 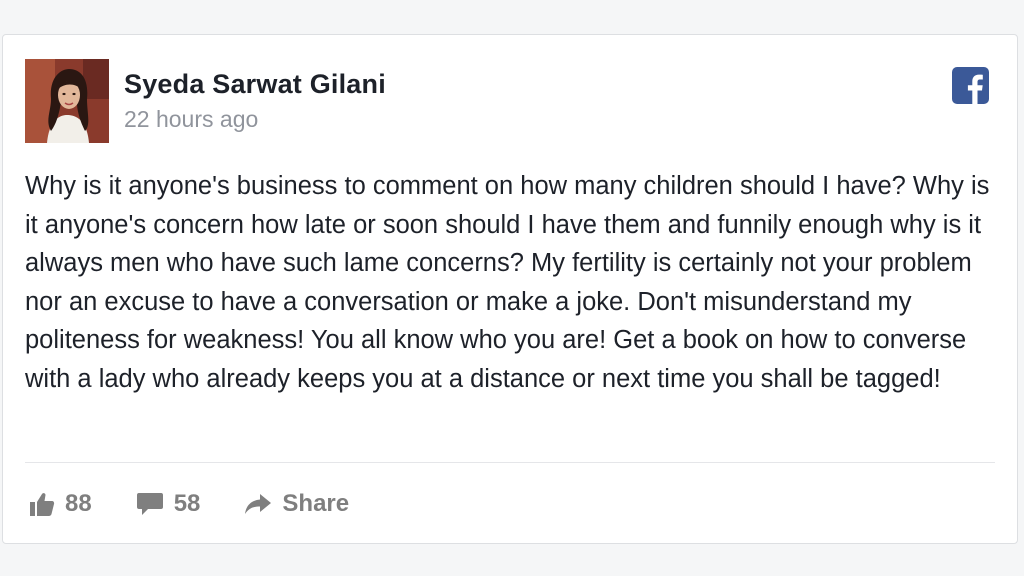 What do you see at coordinates (187, 503) in the screenshot?
I see `comment-count: 58` at bounding box center [187, 503].